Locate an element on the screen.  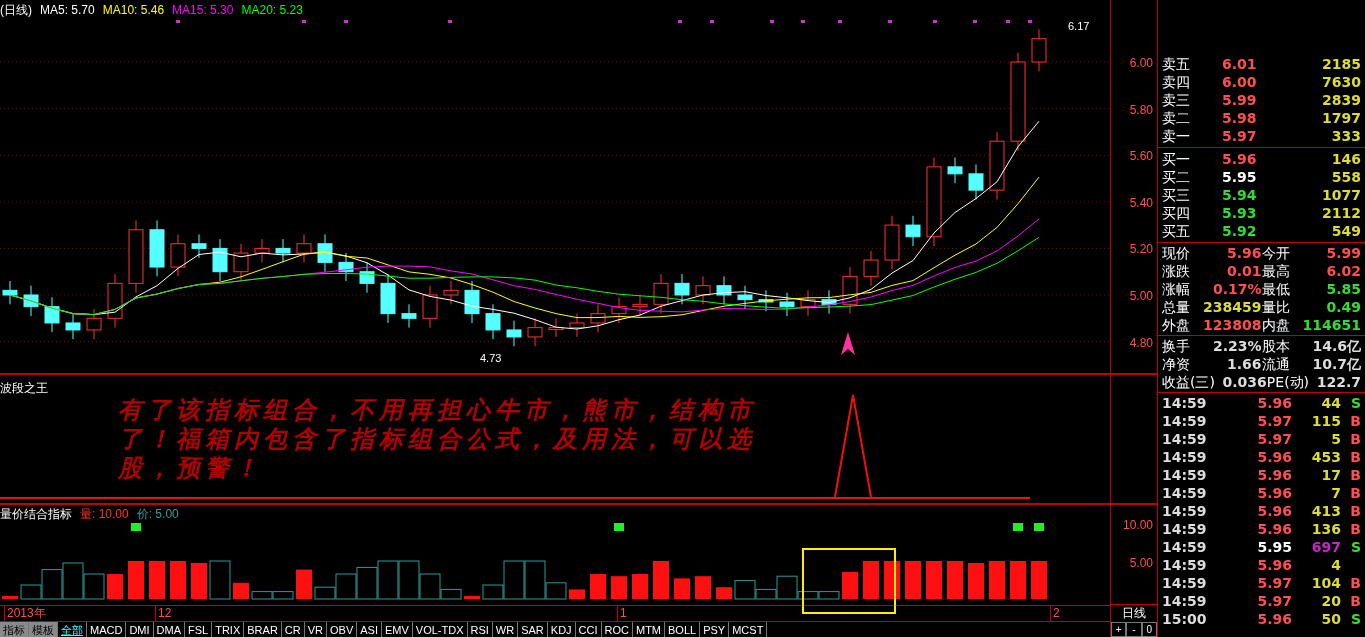
quote-label: 最高 is located at coordinates (1275, 271).